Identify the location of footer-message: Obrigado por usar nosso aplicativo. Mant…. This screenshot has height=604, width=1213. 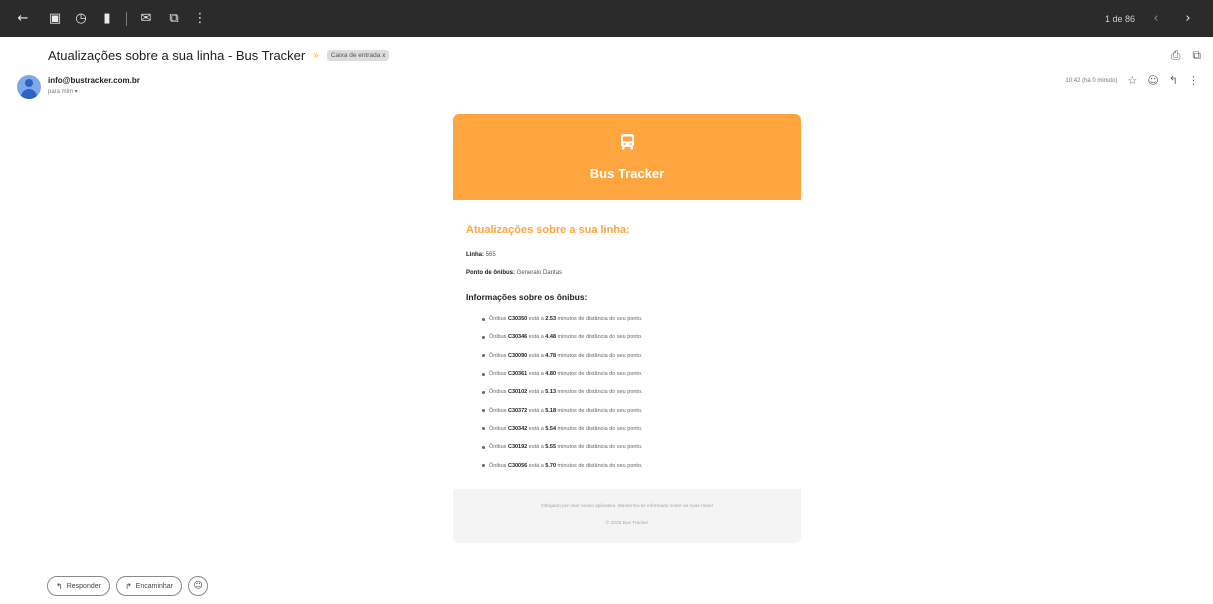
(627, 506).